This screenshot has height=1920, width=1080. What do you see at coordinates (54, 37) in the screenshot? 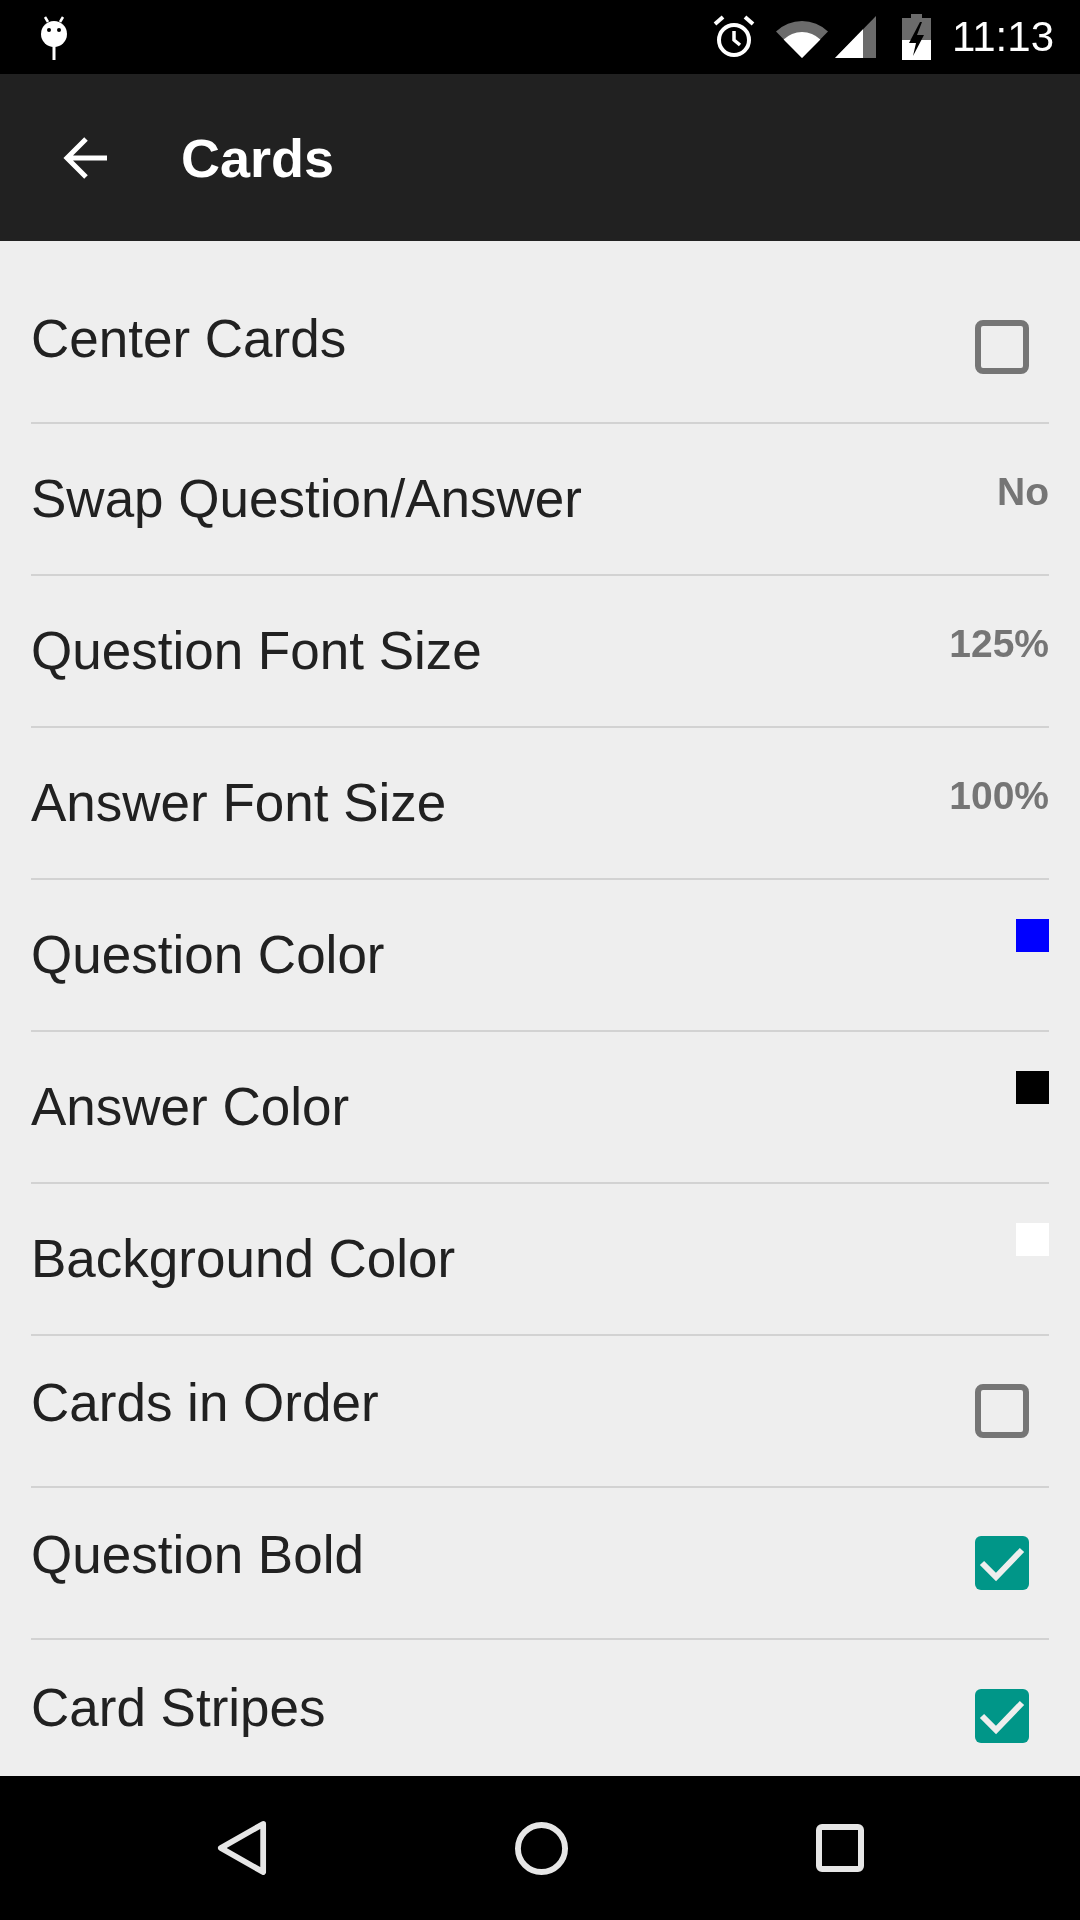
I see `robot-head-icon` at bounding box center [54, 37].